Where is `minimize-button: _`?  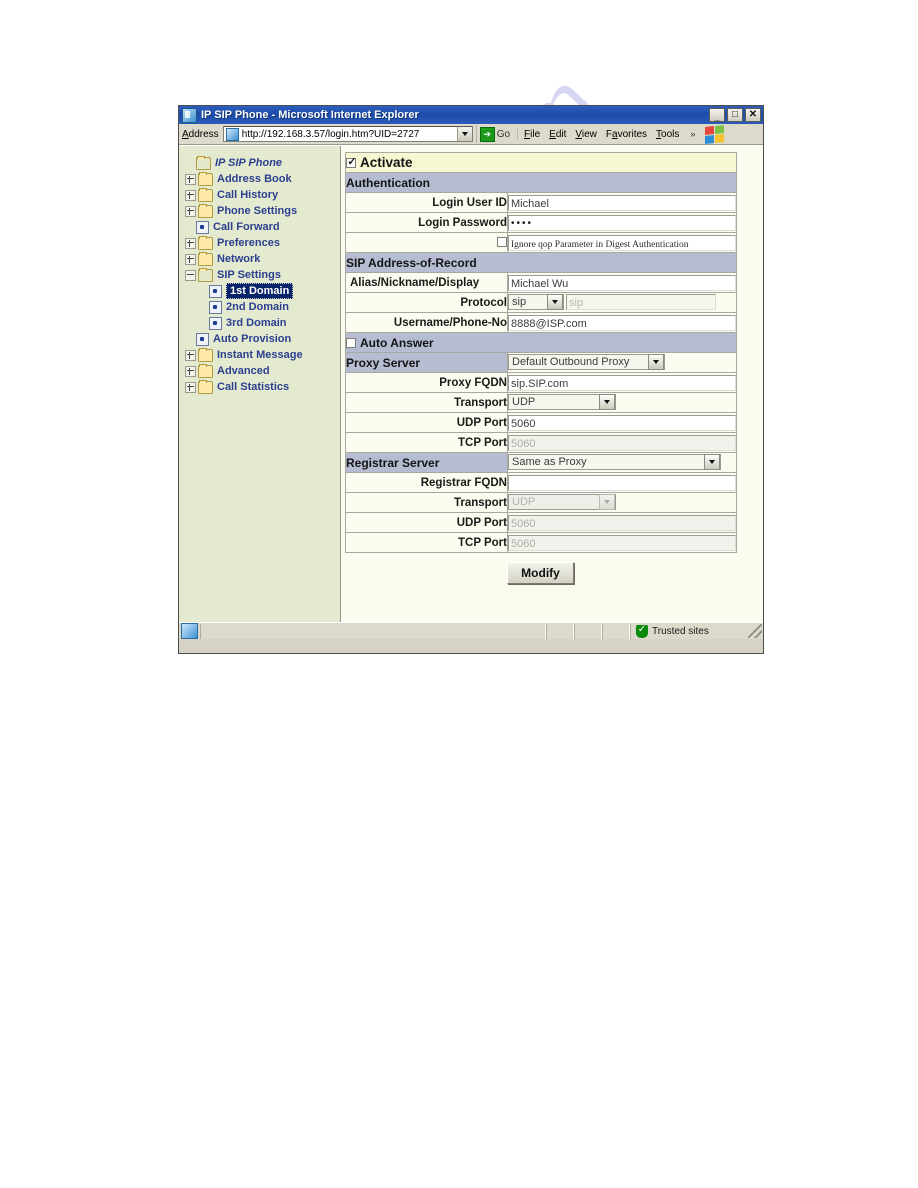
minimize-button: _ is located at coordinates (717, 115).